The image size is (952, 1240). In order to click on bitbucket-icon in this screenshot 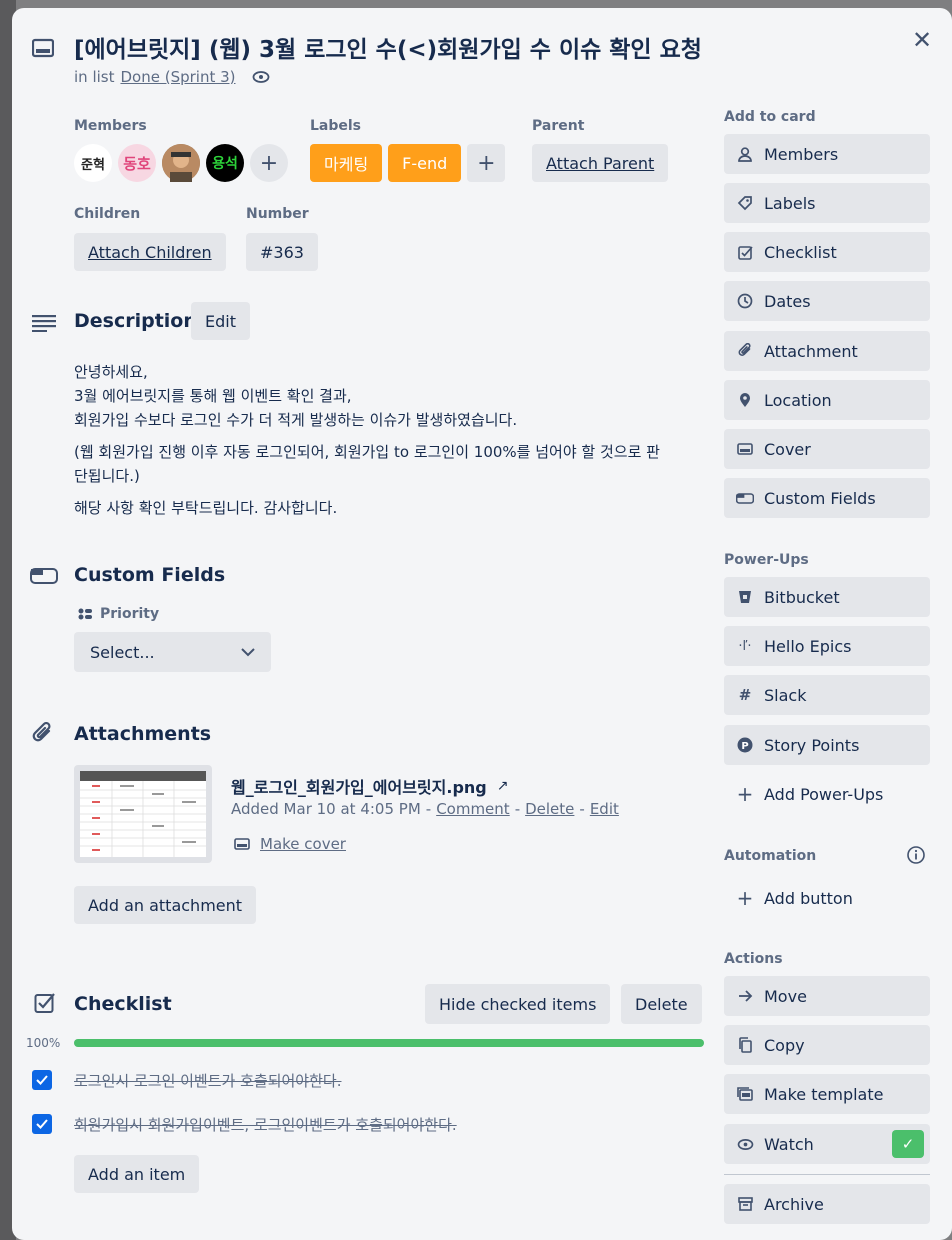, I will do `click(745, 597)`.